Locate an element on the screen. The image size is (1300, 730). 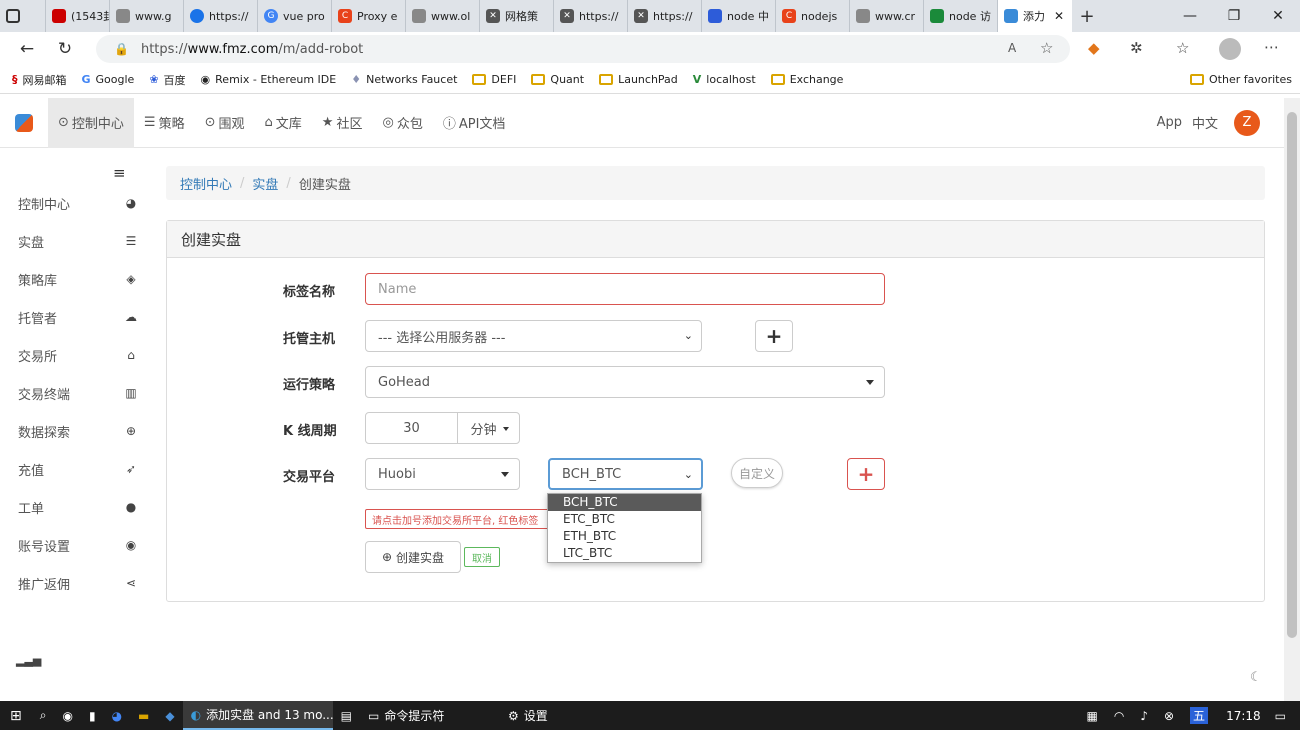
favorite-item: ❀ 百度 is located at coordinates (167, 80).